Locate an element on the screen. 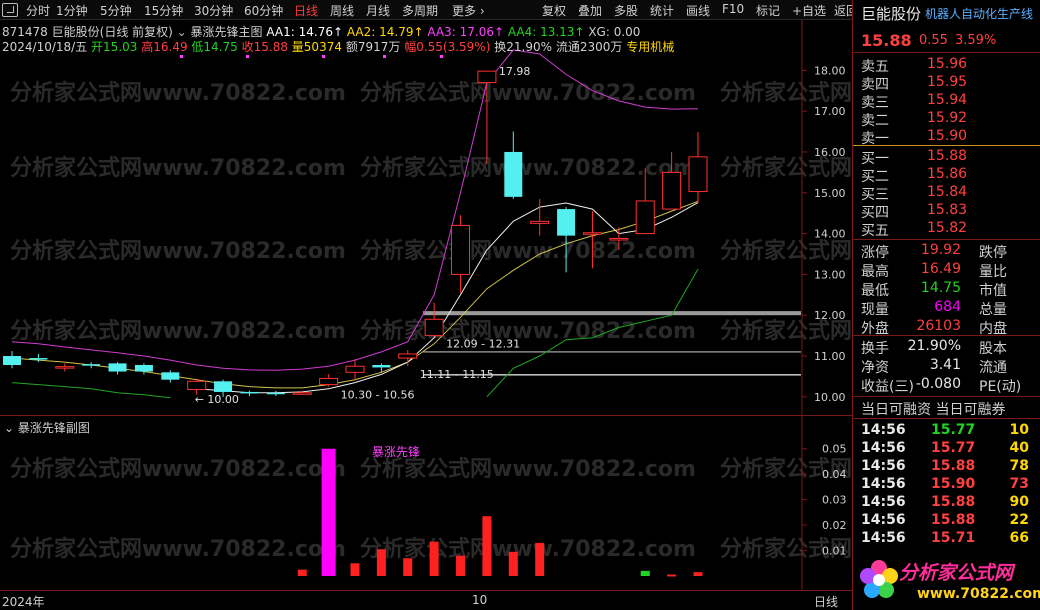 The height and width of the screenshot is (610, 1040). tick-time: 14:56 is located at coordinates (883, 502).